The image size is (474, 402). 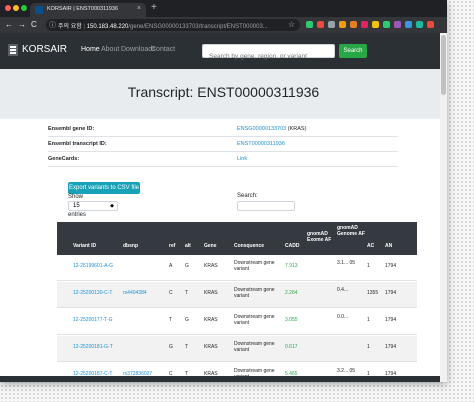 I want to click on col-gnomad-genome-af: gnomAD Genome AF, so click(x=352, y=231).